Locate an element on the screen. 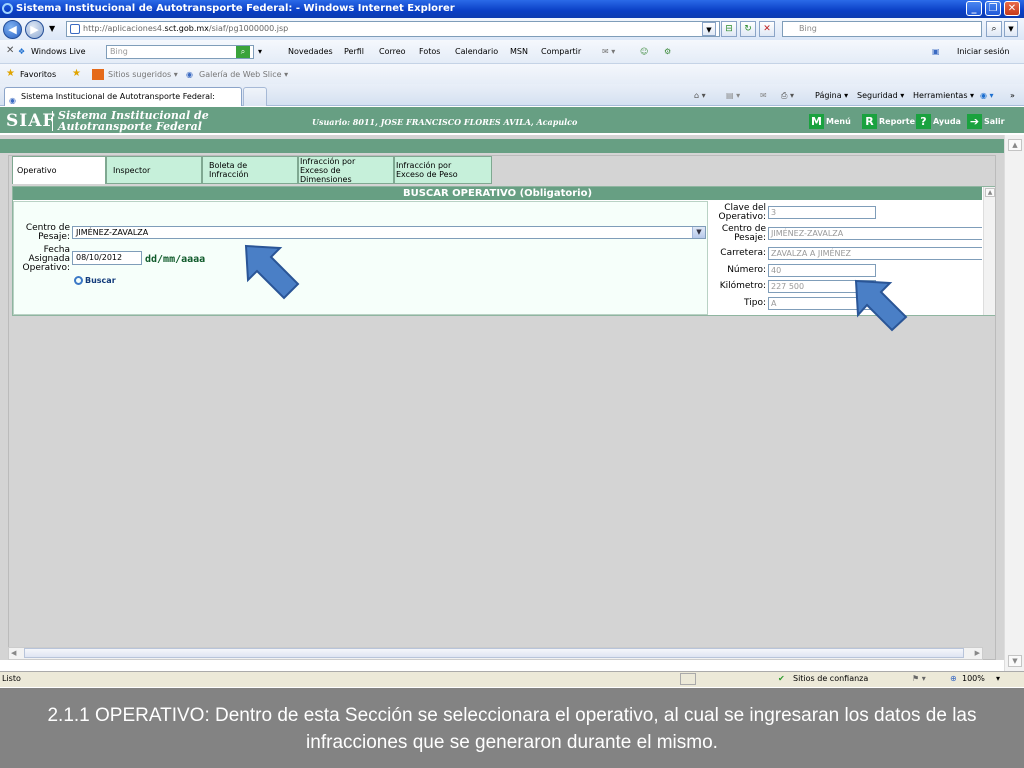 The width and height of the screenshot is (1024, 768). compatibility-icon: ⊟ is located at coordinates (729, 29).